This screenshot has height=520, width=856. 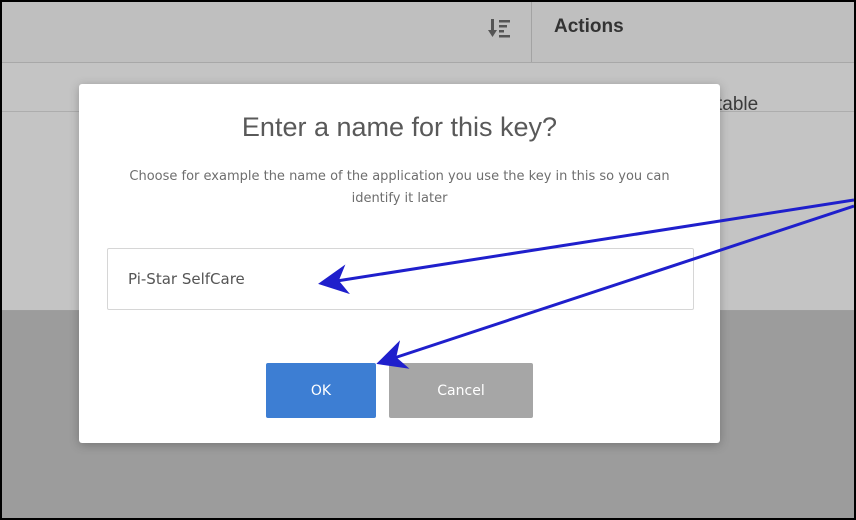 What do you see at coordinates (321, 390) in the screenshot?
I see `ok-button: OK` at bounding box center [321, 390].